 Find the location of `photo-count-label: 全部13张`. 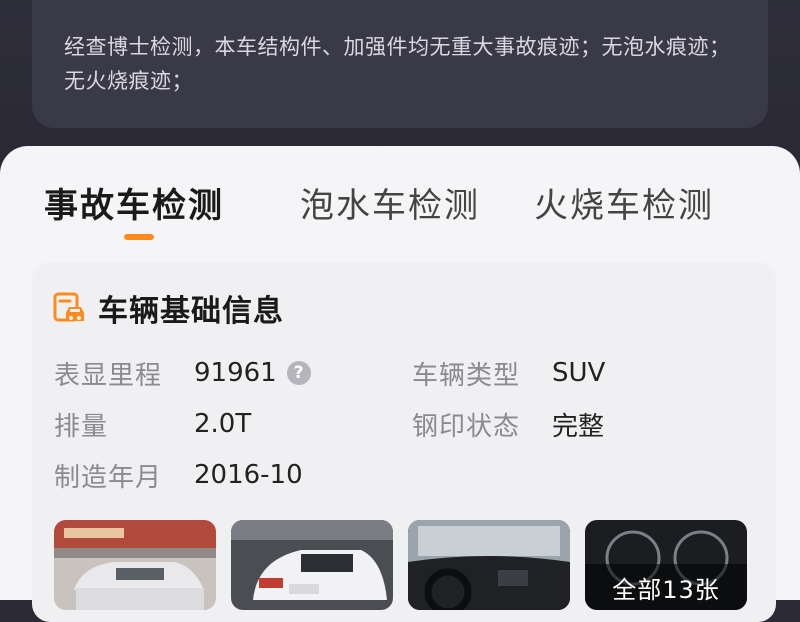

photo-count-label: 全部13张 is located at coordinates (666, 589).